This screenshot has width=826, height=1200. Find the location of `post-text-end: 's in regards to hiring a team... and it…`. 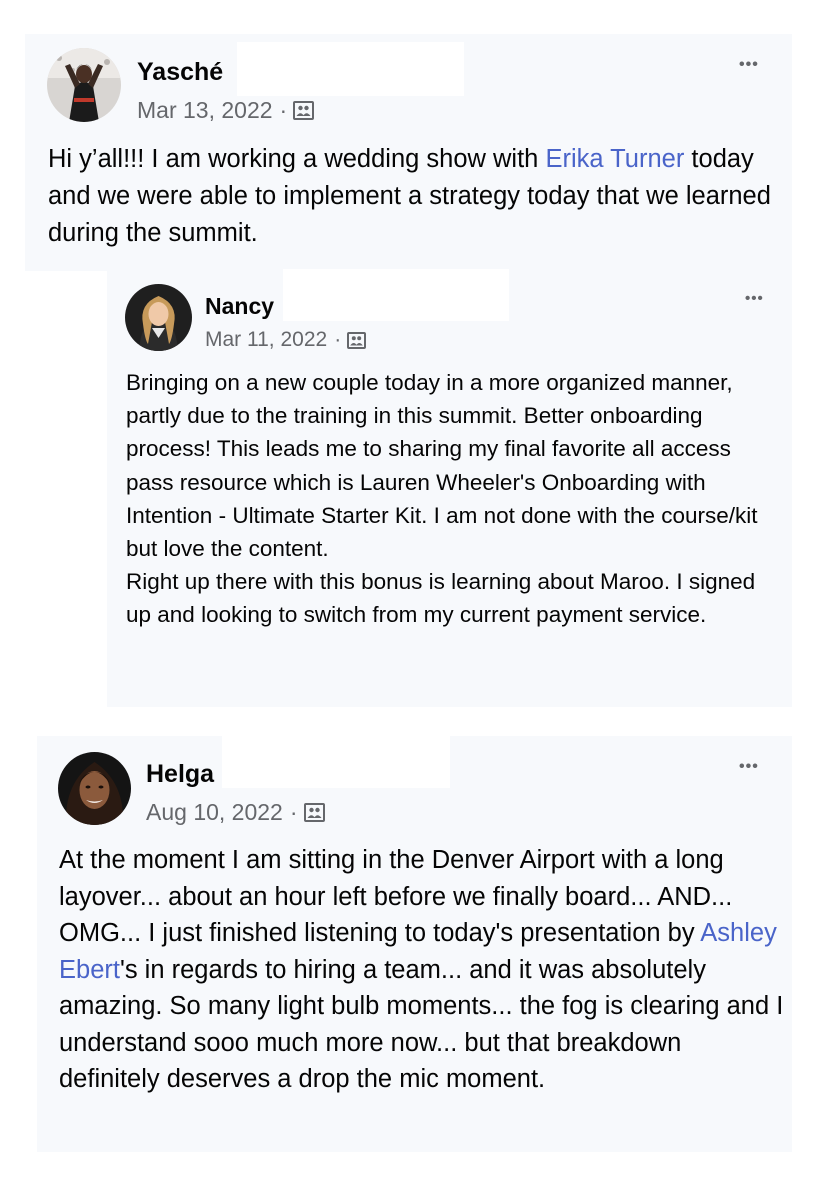

post-text-end: 's in regards to hiring a team... and it… is located at coordinates (421, 1024).